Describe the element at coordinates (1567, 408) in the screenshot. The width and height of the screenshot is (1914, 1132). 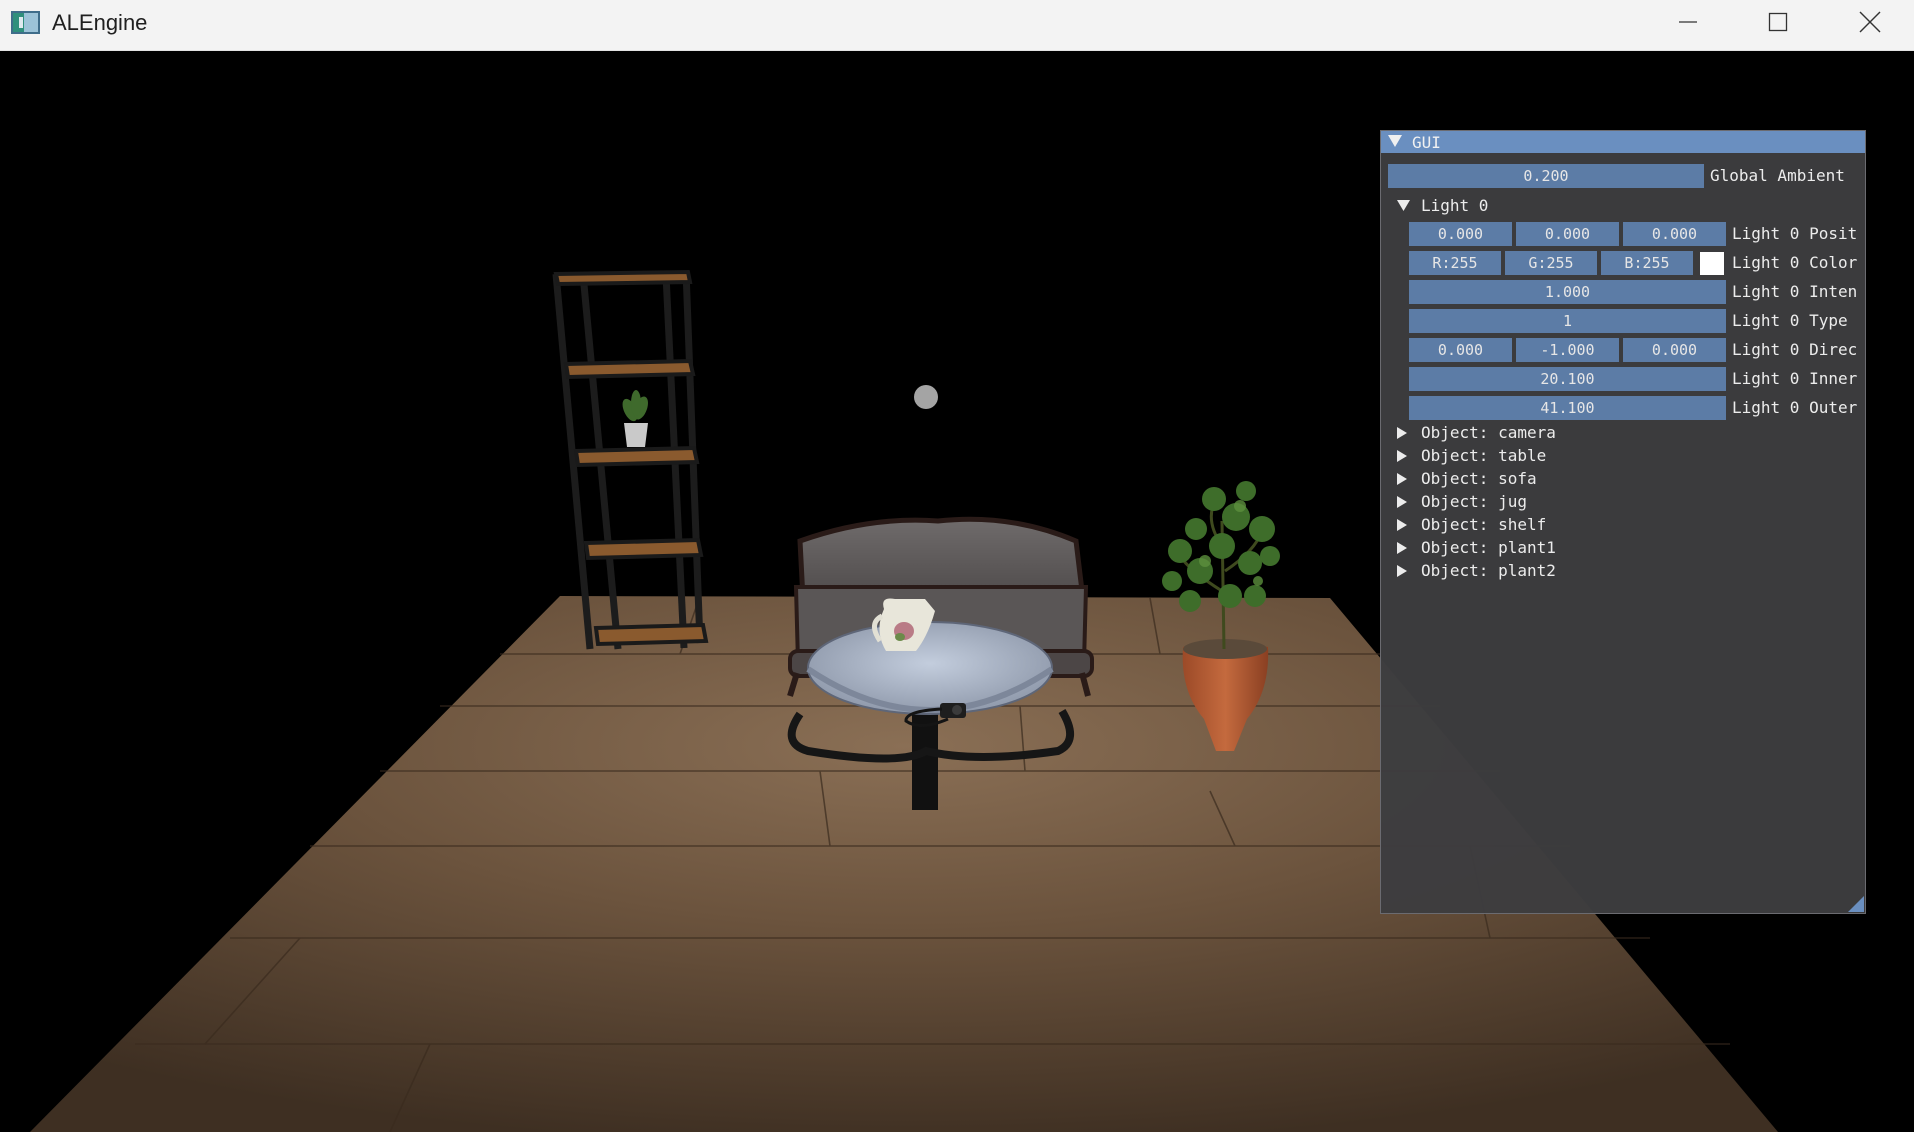
I see `light0-outer-slider: 41.100` at that location.